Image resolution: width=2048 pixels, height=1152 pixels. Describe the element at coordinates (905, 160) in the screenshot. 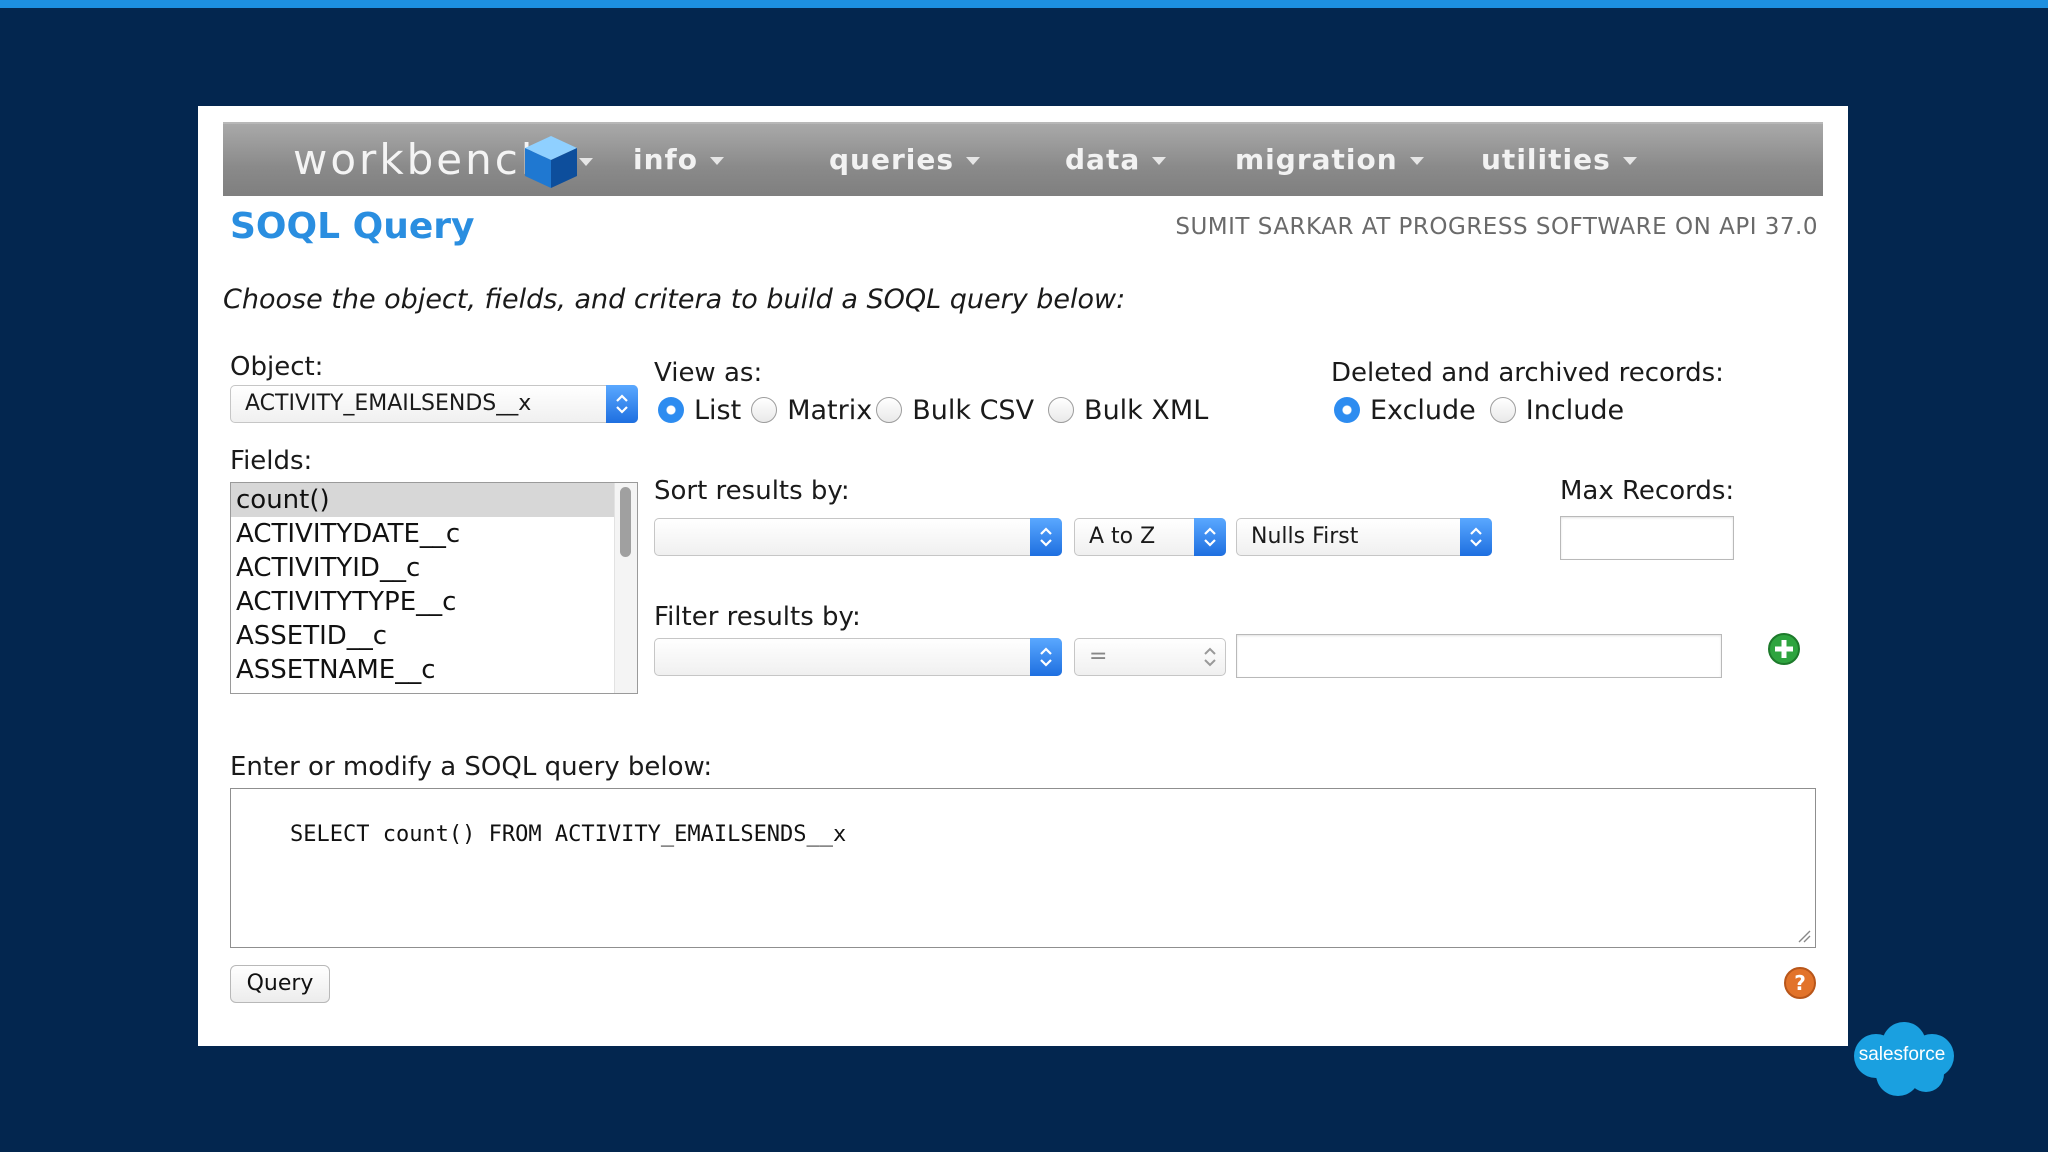

I see `nav-queries: queries` at that location.